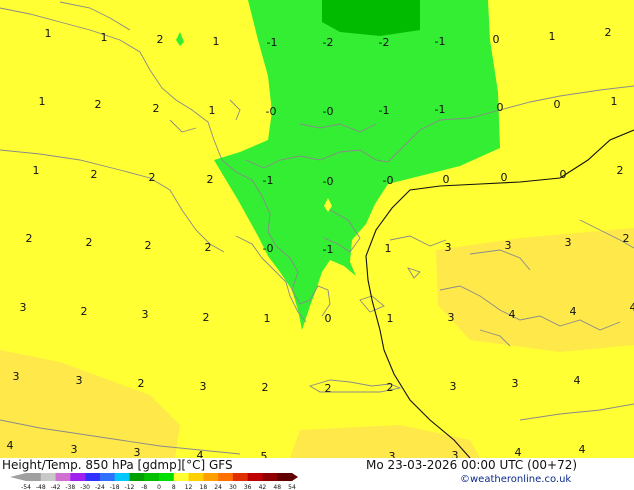 This screenshot has width=634, height=490. What do you see at coordinates (384, 42) in the screenshot?
I see `temperature-label: -2` at bounding box center [384, 42].